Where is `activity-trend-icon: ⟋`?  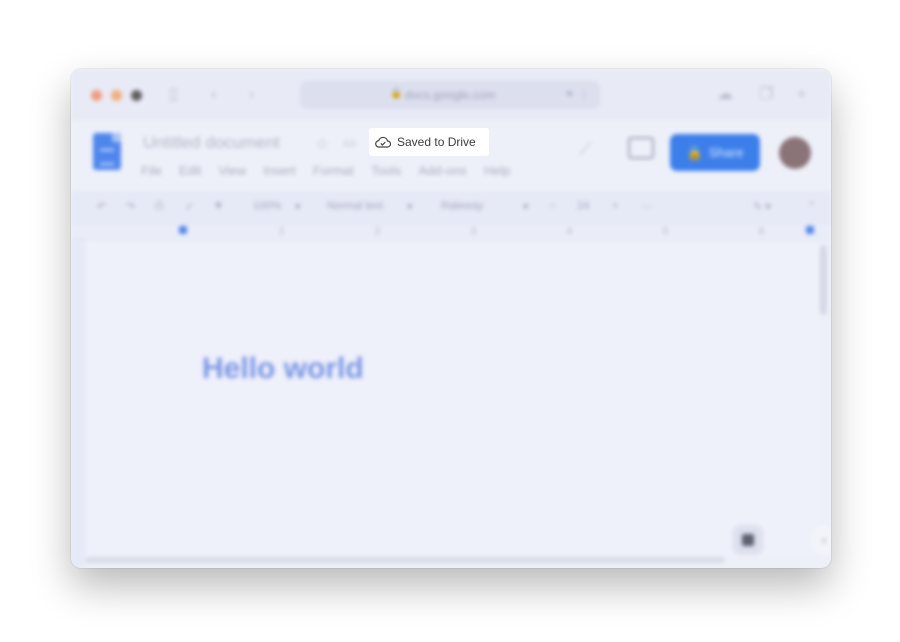 activity-trend-icon: ⟋ is located at coordinates (585, 149).